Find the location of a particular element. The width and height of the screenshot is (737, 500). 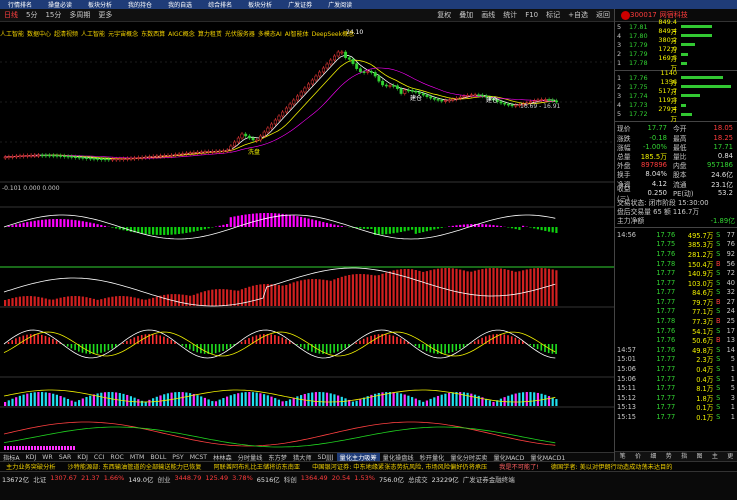

concept-tag: 算力租赁 is located at coordinates (211, 33).